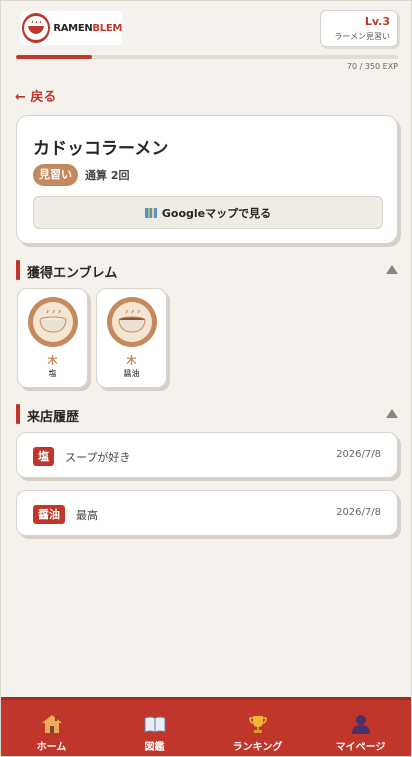 This screenshot has width=412, height=757. Describe the element at coordinates (52, 724) in the screenshot. I see `home-icon` at that location.